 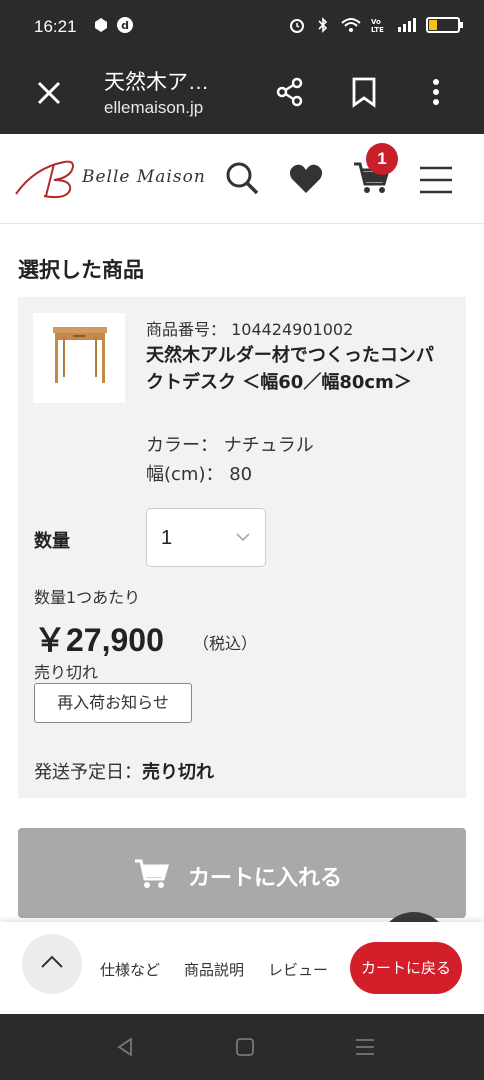 I want to click on tax-label: （税込）, so click(x=225, y=643).